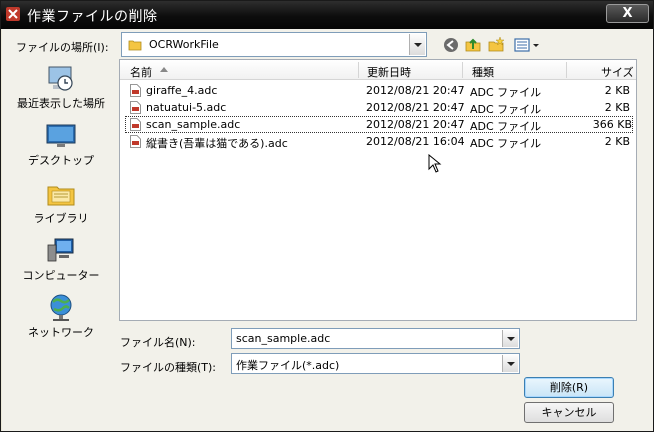 The image size is (654, 432). Describe the element at coordinates (435, 163) in the screenshot. I see `mouse-cursor-icon` at that location.